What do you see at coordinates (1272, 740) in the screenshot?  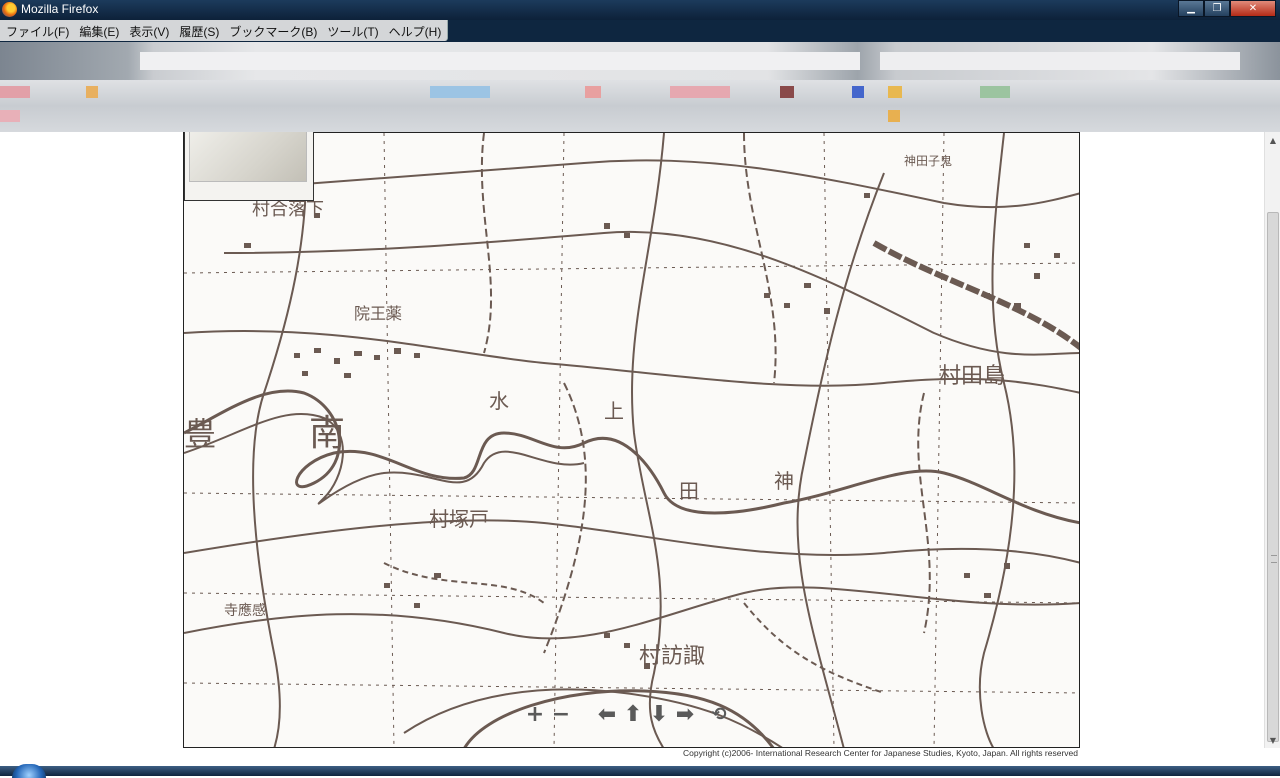 I see `scroll-down-arrow-icon: ▼` at bounding box center [1272, 740].